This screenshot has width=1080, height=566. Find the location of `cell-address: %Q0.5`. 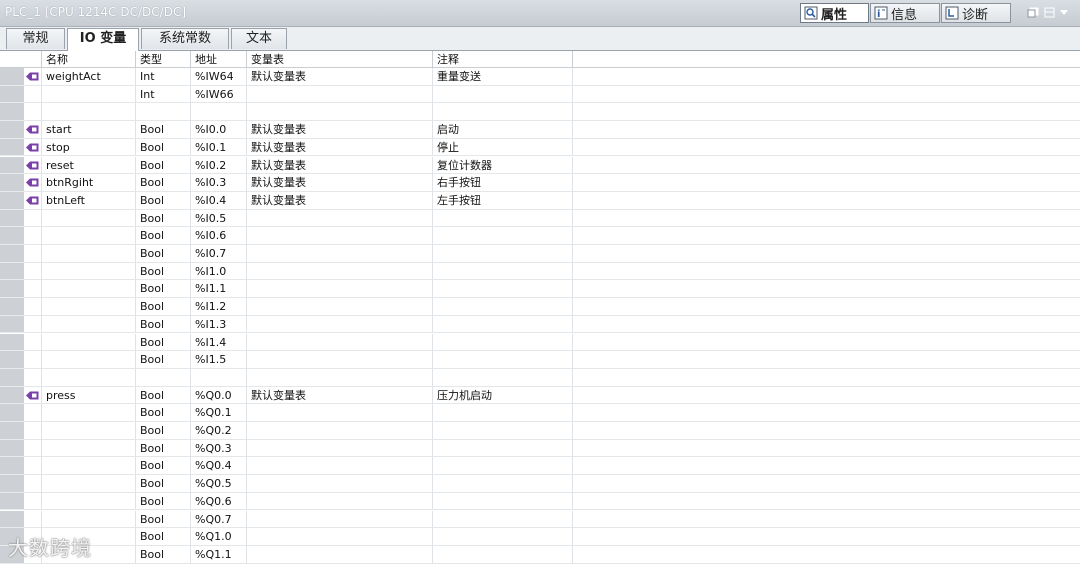

cell-address: %Q0.5 is located at coordinates (219, 484).